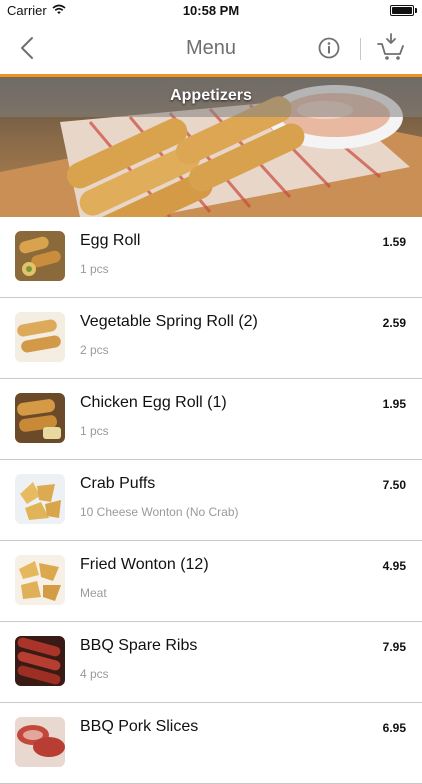 This screenshot has height=784, width=422. I want to click on category-title: Appetizers, so click(211, 95).